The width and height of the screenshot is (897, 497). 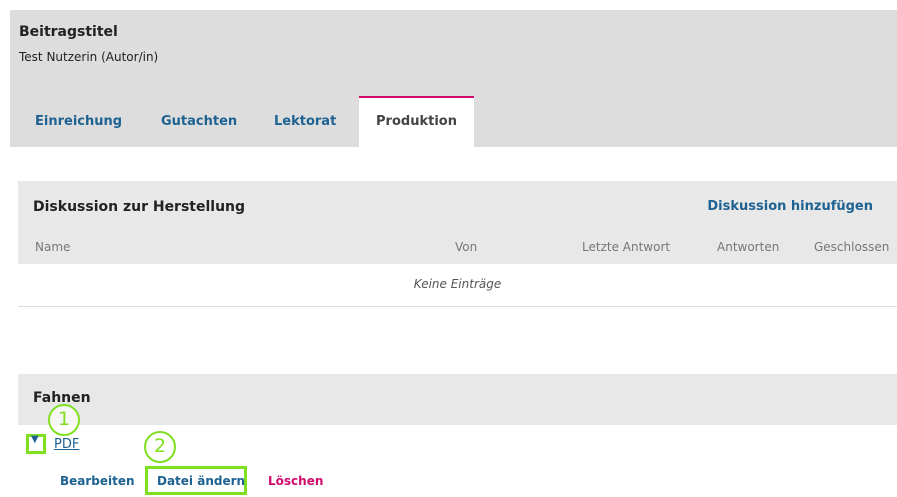 I want to click on column-header-closed: Geschlossen, so click(x=851, y=247).